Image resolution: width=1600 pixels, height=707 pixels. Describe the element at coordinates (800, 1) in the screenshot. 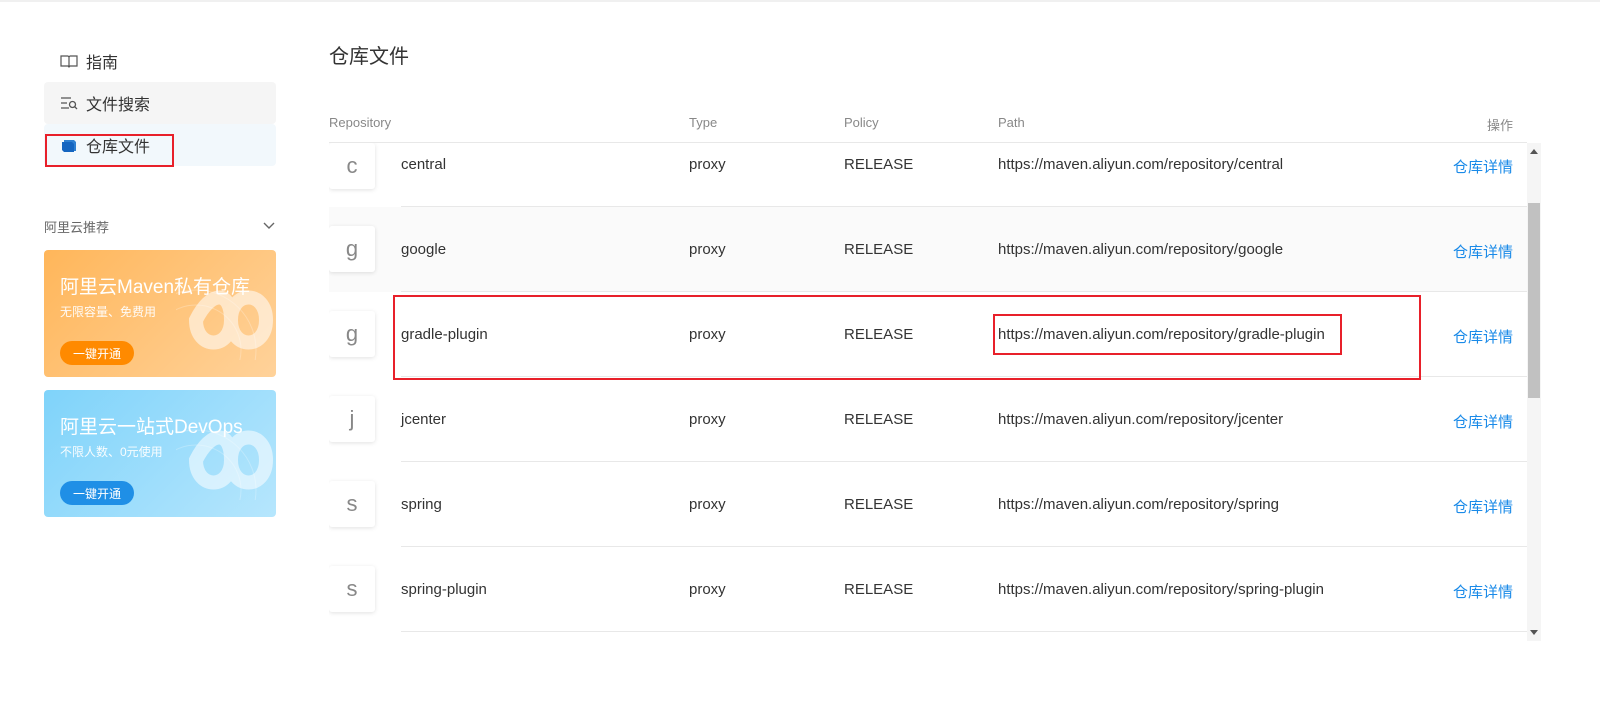

I see `top-border` at that location.